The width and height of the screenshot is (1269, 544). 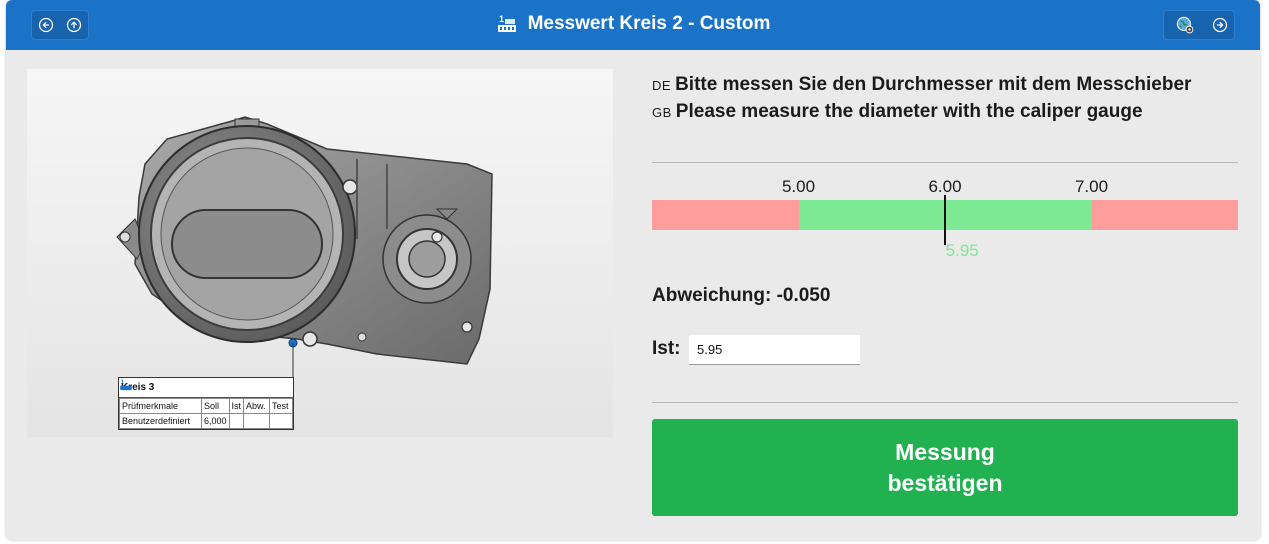 What do you see at coordinates (649, 23) in the screenshot?
I see `window-title: Messwert Kreis 2 - Custom` at bounding box center [649, 23].